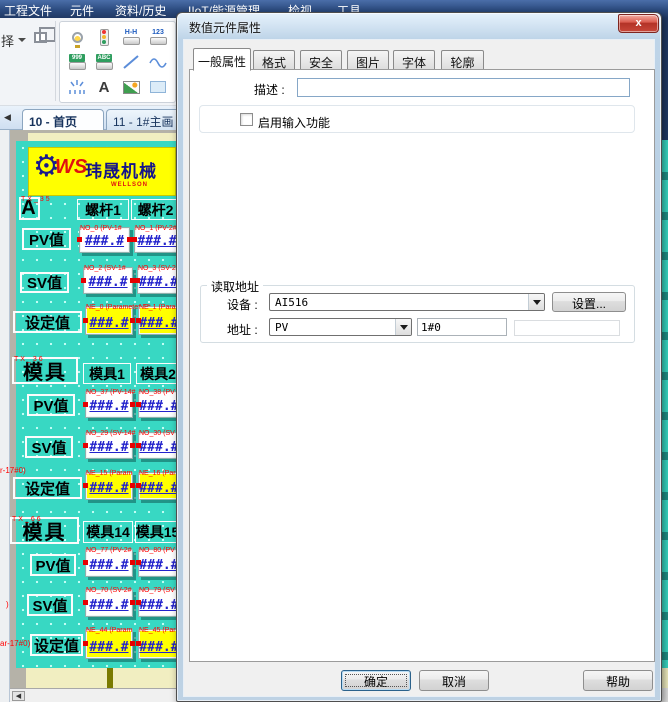  I want to click on toggle-switch-icon: H-H, so click(131, 37).